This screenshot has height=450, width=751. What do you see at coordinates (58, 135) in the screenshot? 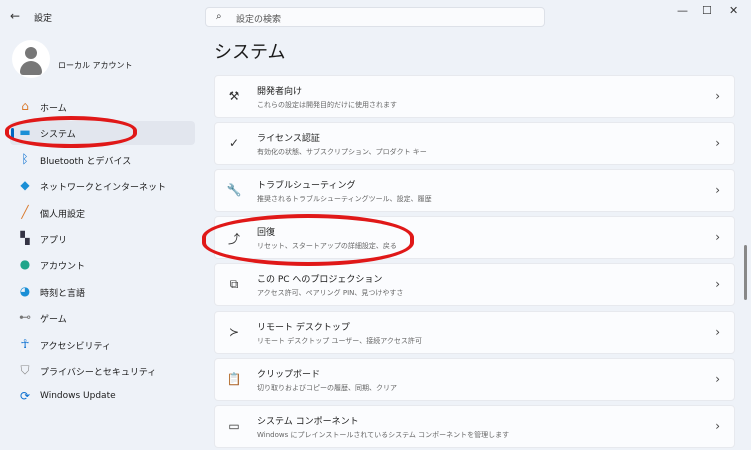
I see `sidebar-item-label: システム` at bounding box center [58, 135].